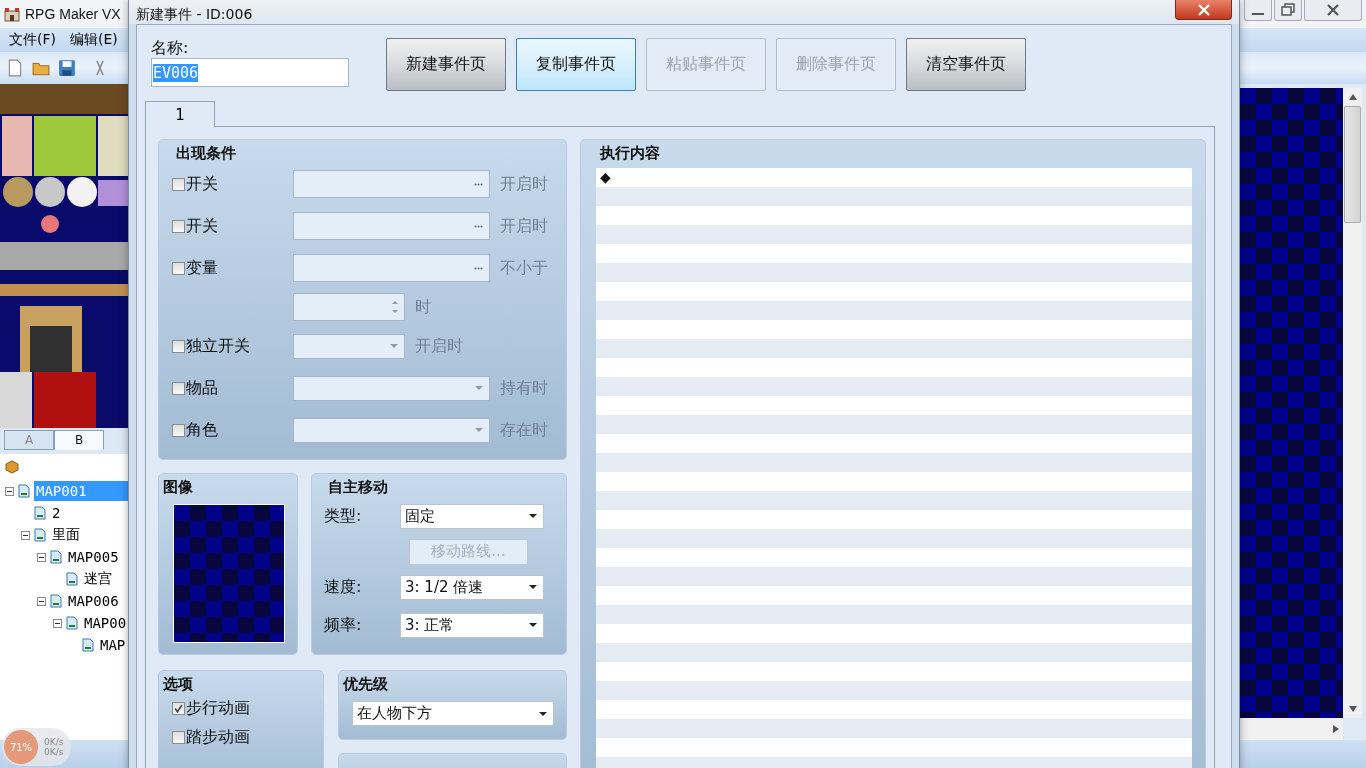  I want to click on map-tree-item: 迷宫, so click(98, 579).